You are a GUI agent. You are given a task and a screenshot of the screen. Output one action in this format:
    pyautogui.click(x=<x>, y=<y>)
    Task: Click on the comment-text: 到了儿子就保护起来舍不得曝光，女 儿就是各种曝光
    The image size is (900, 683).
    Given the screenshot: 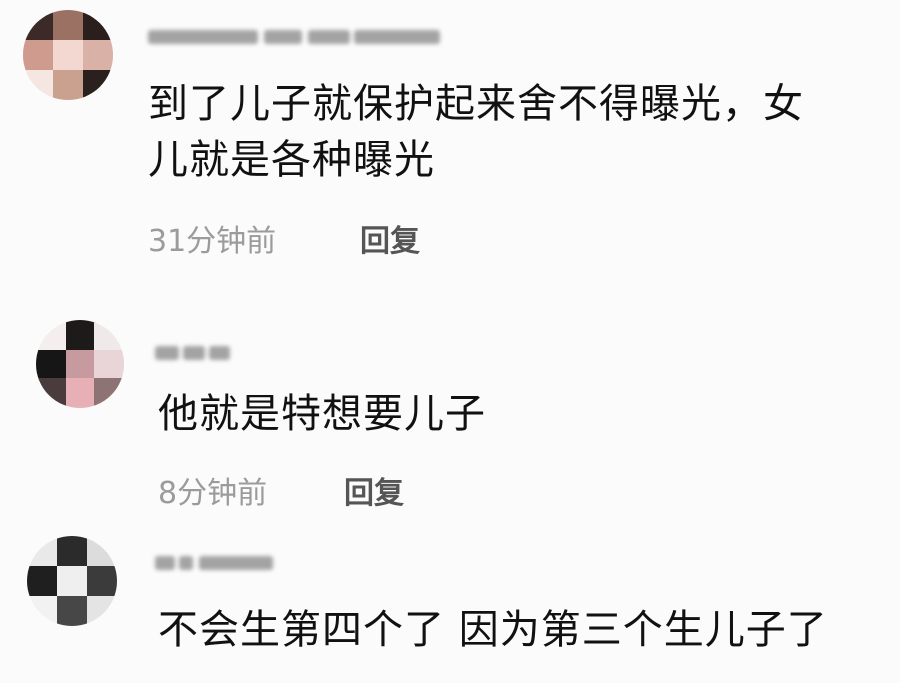 What is the action you would take?
    pyautogui.click(x=476, y=132)
    